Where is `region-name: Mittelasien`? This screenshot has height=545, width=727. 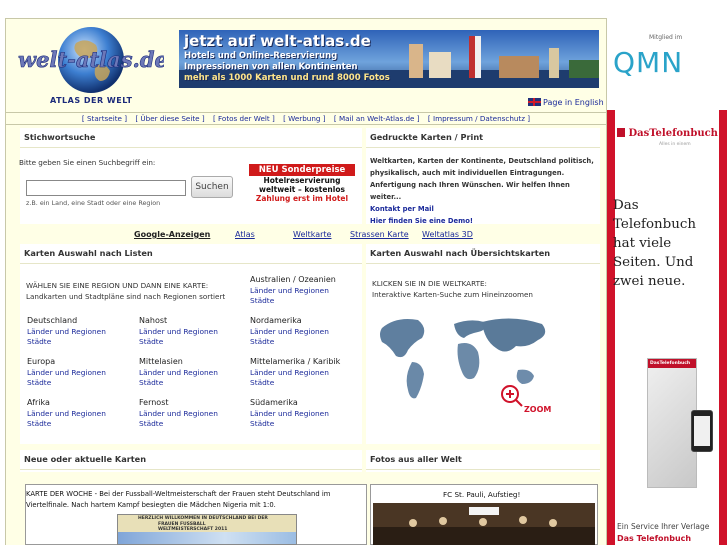 region-name: Mittelasien is located at coordinates (161, 361).